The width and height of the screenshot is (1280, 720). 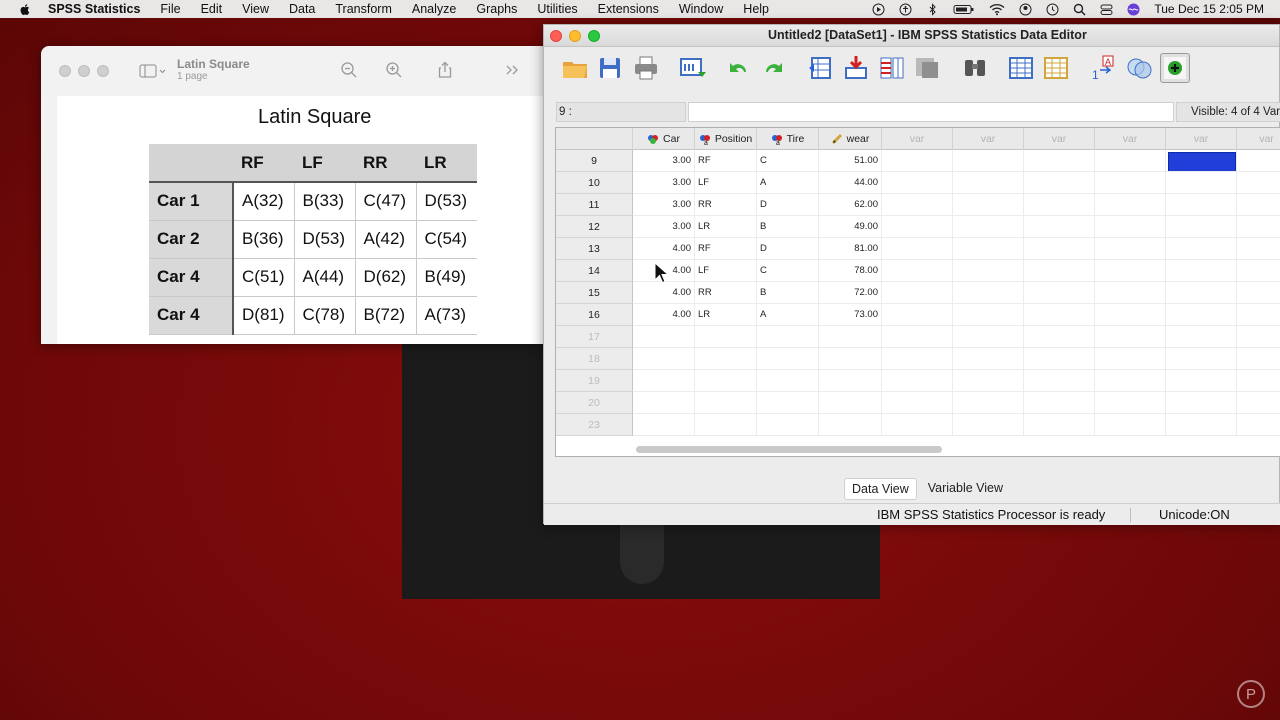 What do you see at coordinates (1175, 68) in the screenshot?
I see `add-extension-icon` at bounding box center [1175, 68].